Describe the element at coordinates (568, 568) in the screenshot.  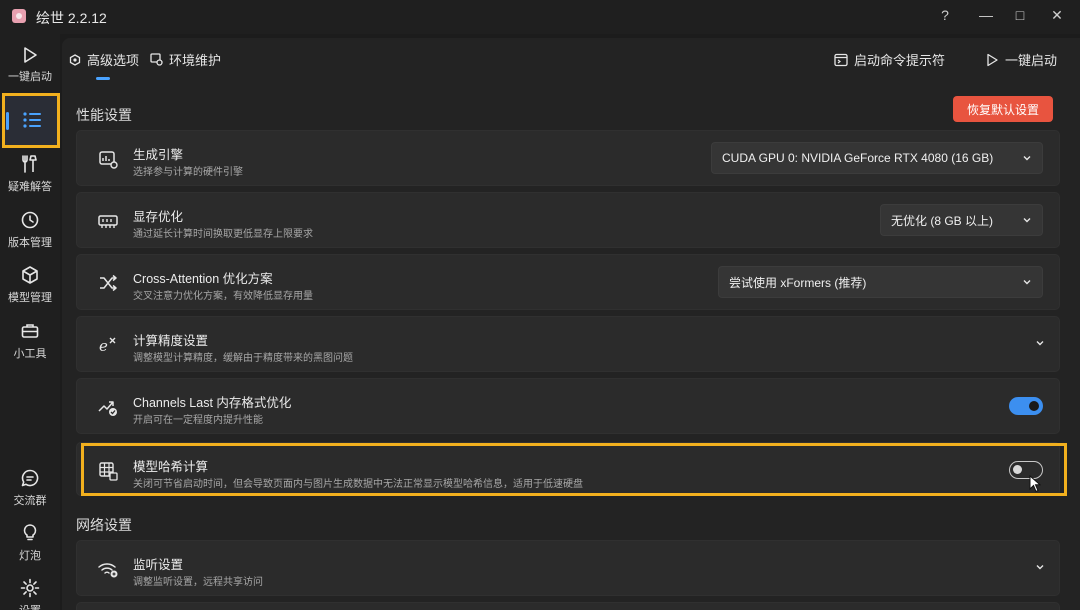
I see `setting-listen: 监听设置 调整监听设置，远程共享访问` at that location.